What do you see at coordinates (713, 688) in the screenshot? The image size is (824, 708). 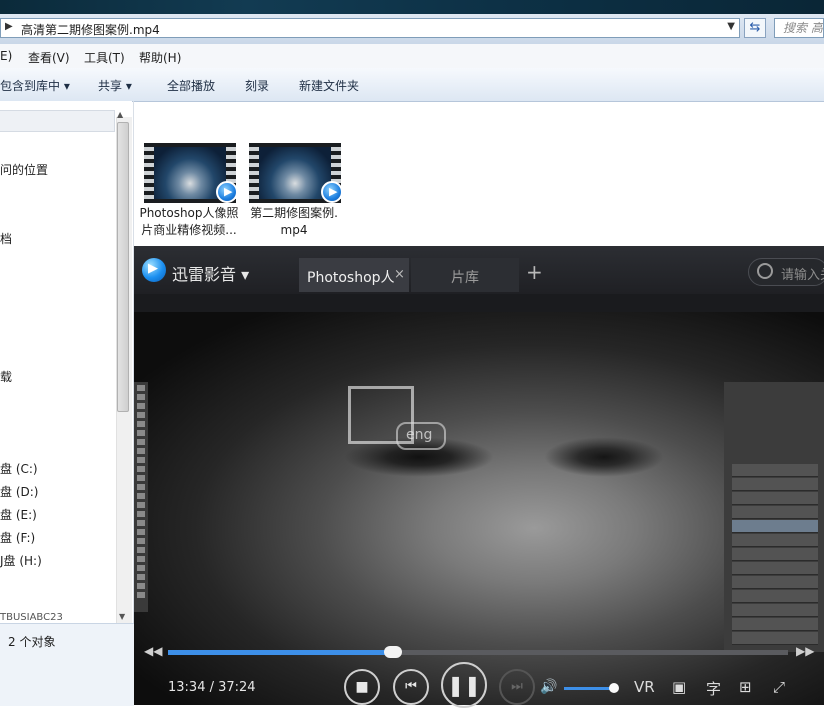 I see `subtitle-button: 字` at bounding box center [713, 688].